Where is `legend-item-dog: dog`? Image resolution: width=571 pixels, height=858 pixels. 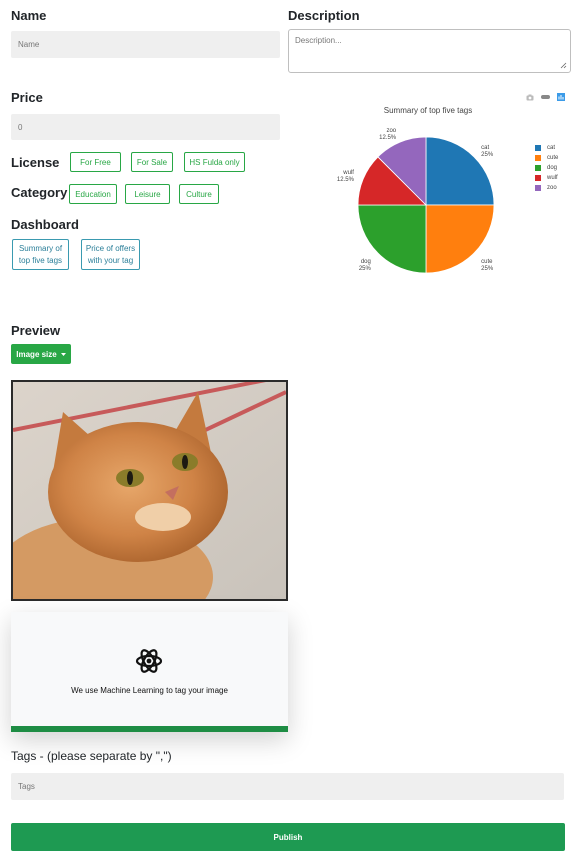 legend-item-dog: dog is located at coordinates (546, 168).